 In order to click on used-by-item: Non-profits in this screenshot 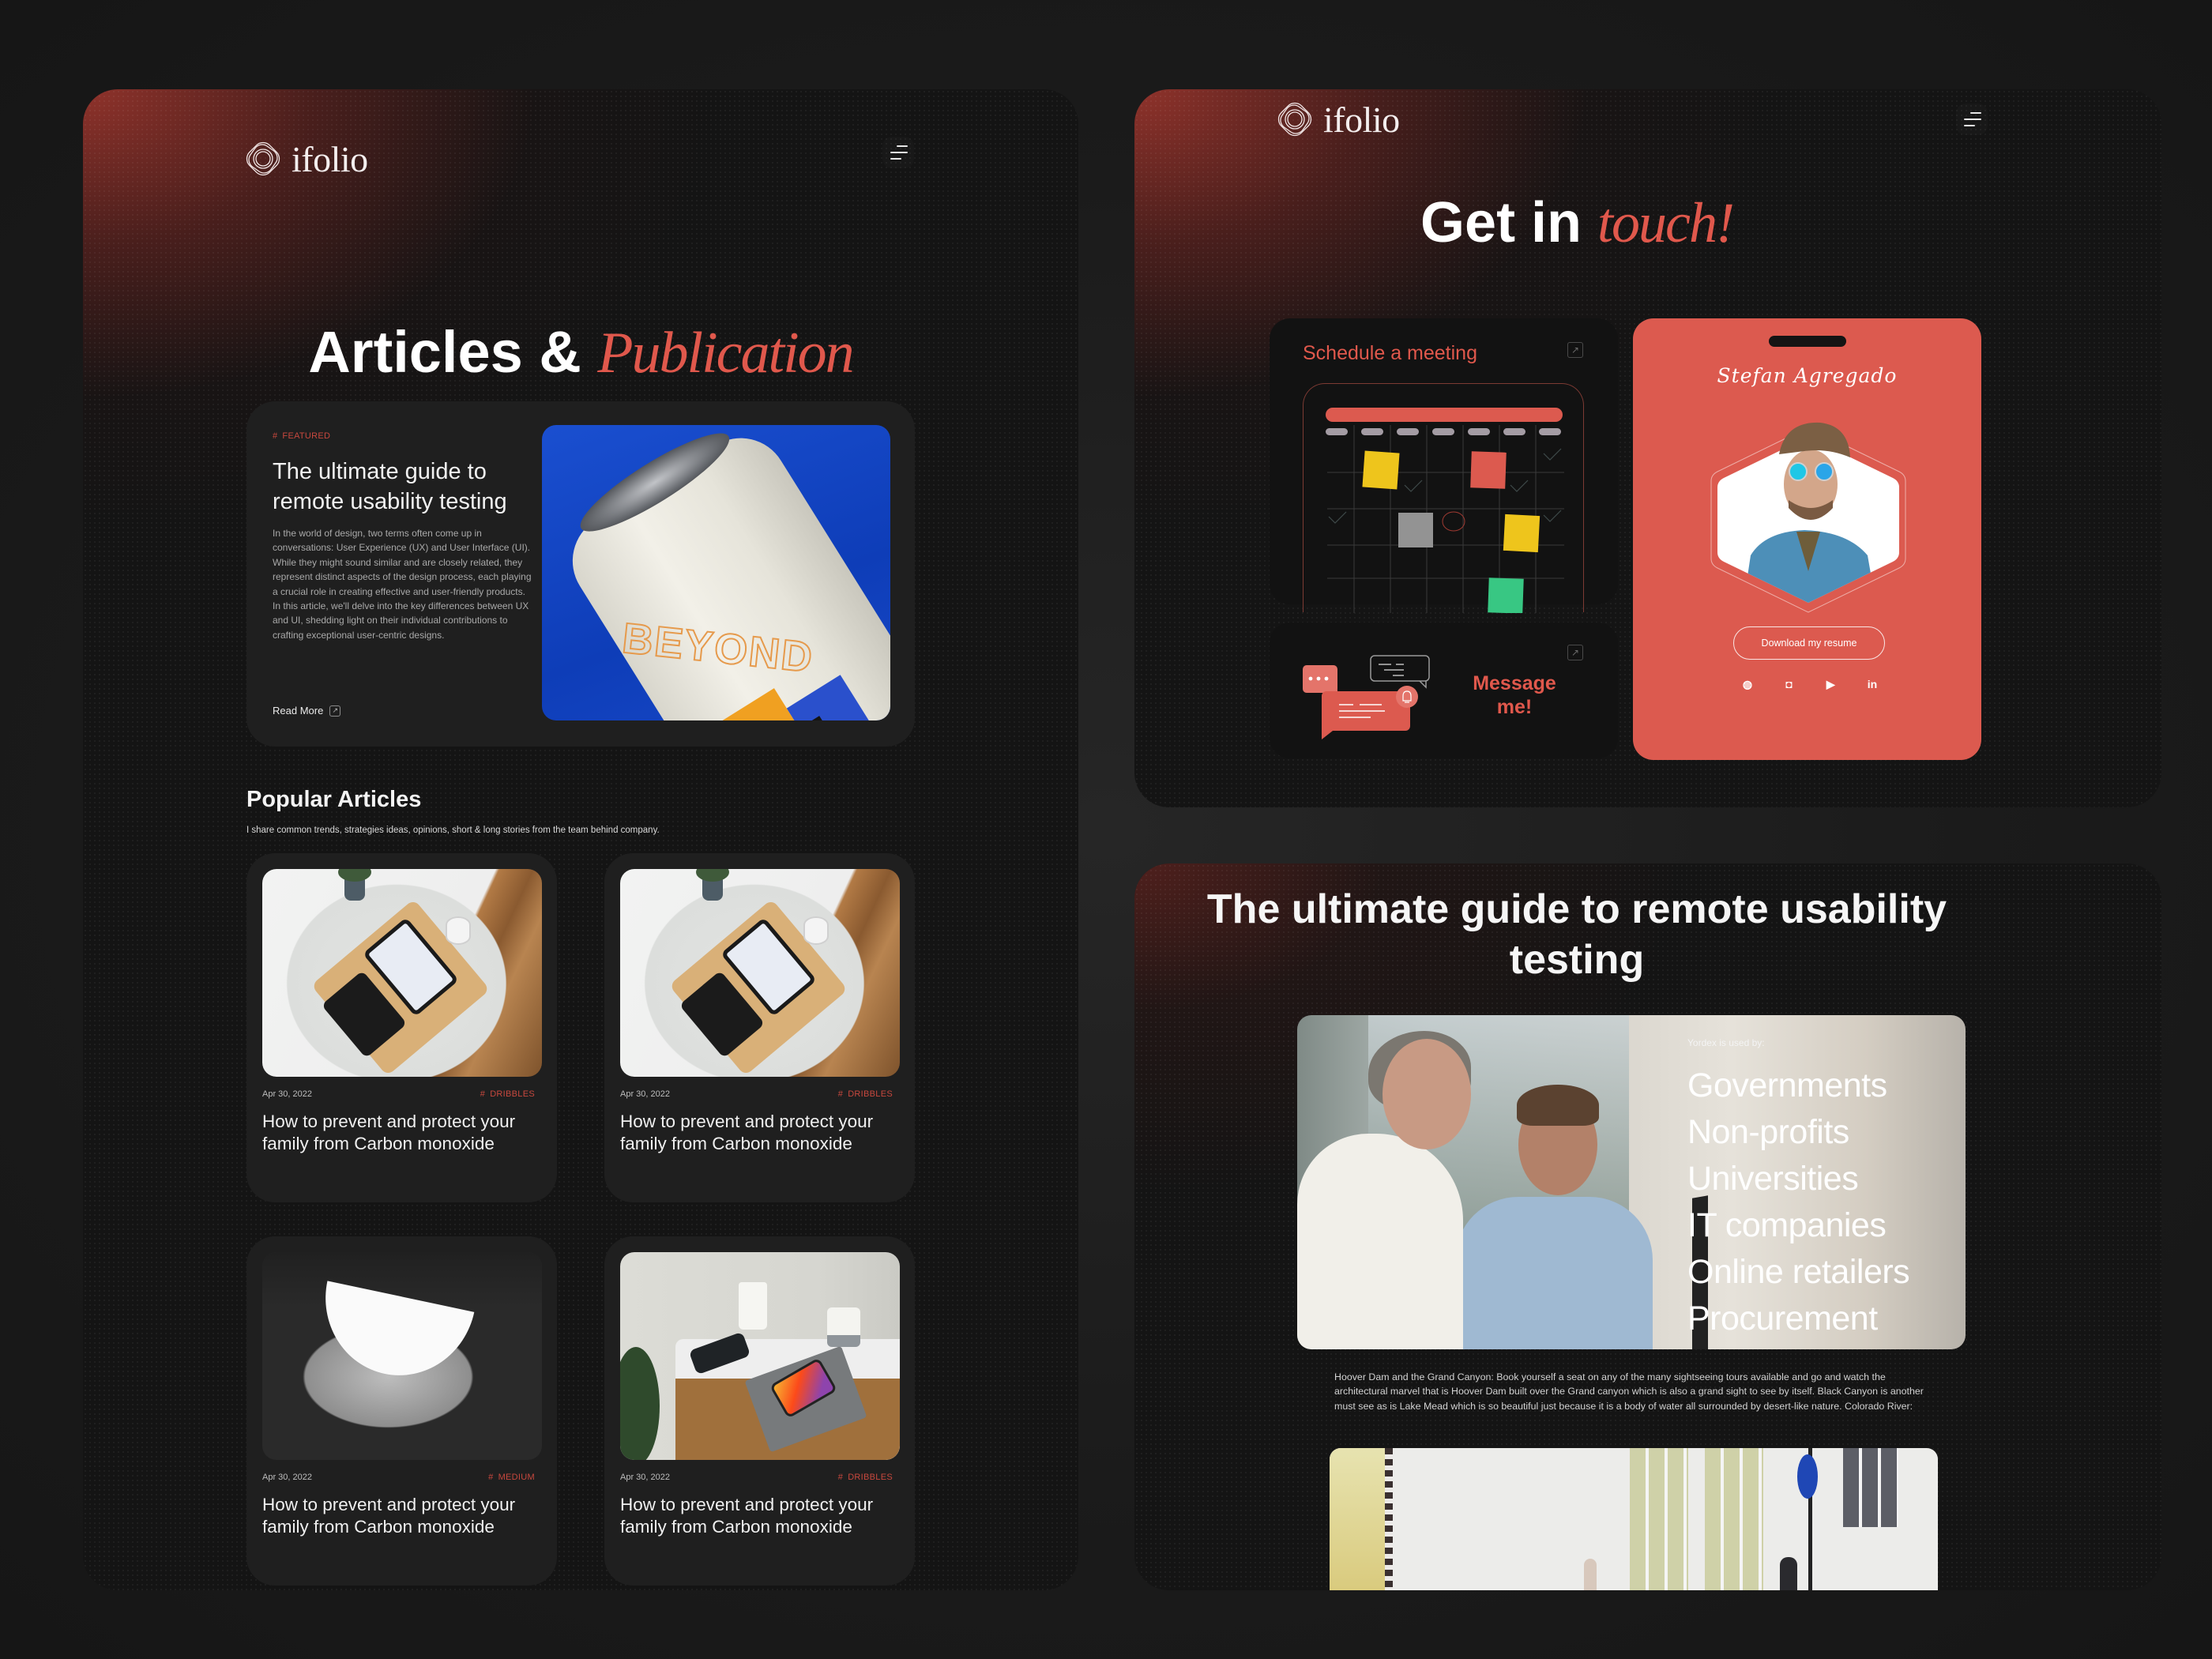, I will do `click(1768, 1132)`.